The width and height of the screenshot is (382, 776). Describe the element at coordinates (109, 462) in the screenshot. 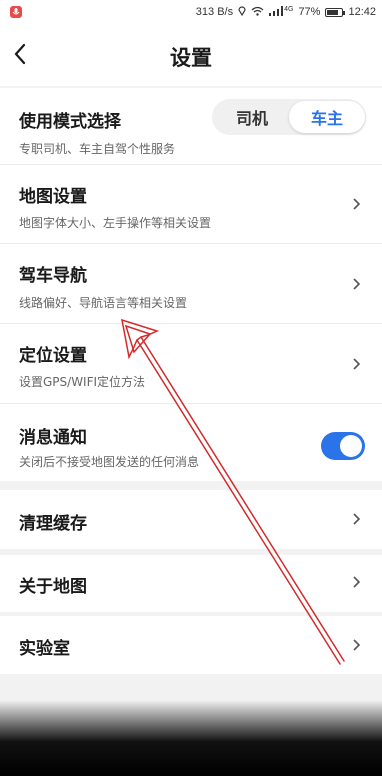

I see `notifications-subtitle: 关闭后不接受地图发送的任何消息` at that location.